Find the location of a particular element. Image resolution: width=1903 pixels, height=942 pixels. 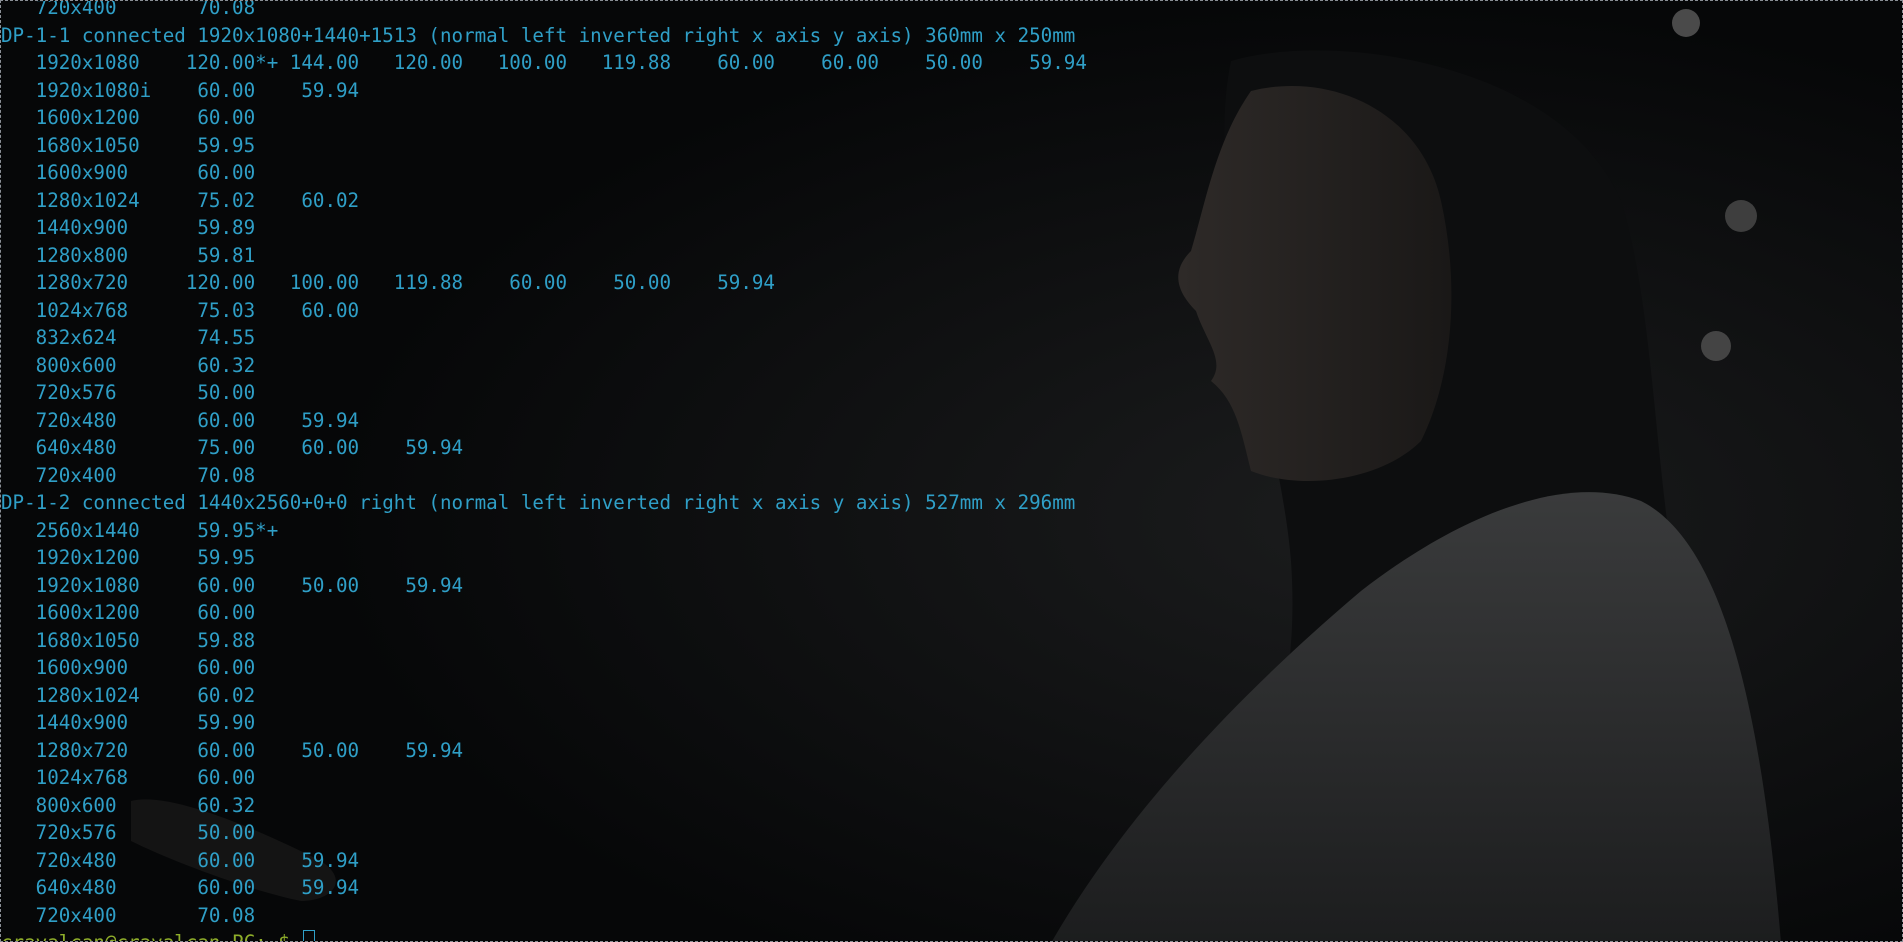

terminal-line: 1680x1050 59.95 is located at coordinates (128, 145).